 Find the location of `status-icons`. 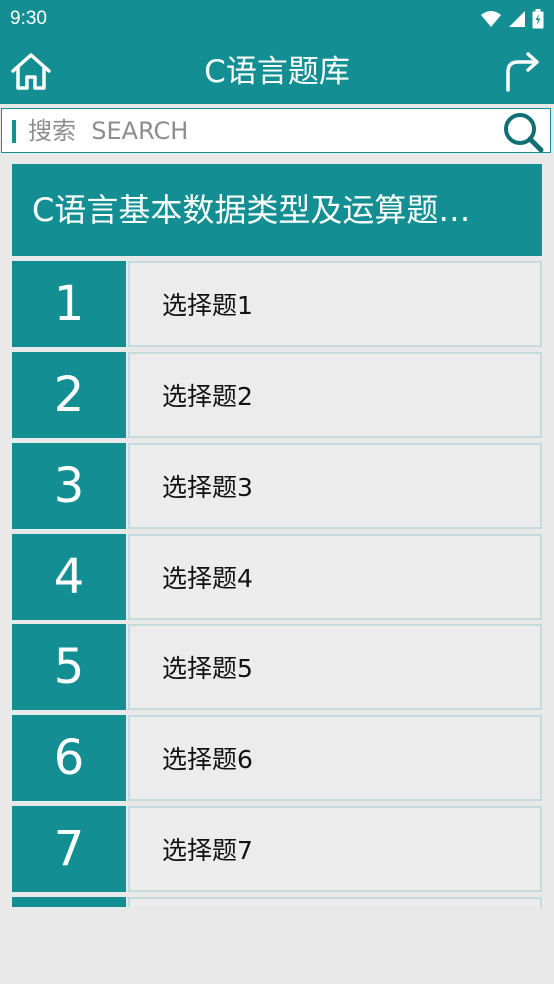

status-icons is located at coordinates (512, 19).